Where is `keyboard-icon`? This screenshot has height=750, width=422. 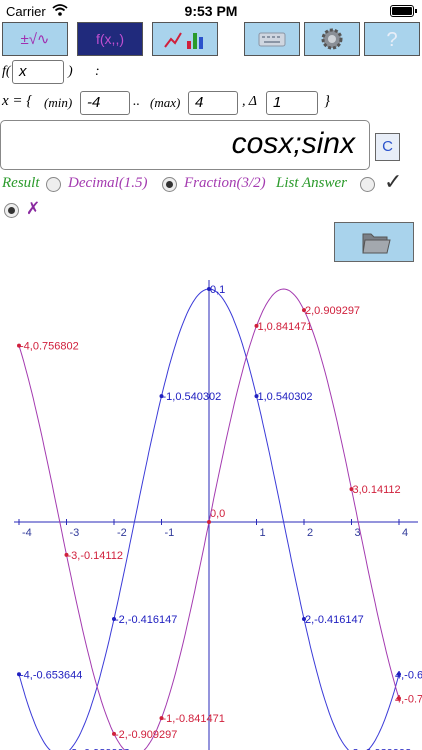 keyboard-icon is located at coordinates (272, 39).